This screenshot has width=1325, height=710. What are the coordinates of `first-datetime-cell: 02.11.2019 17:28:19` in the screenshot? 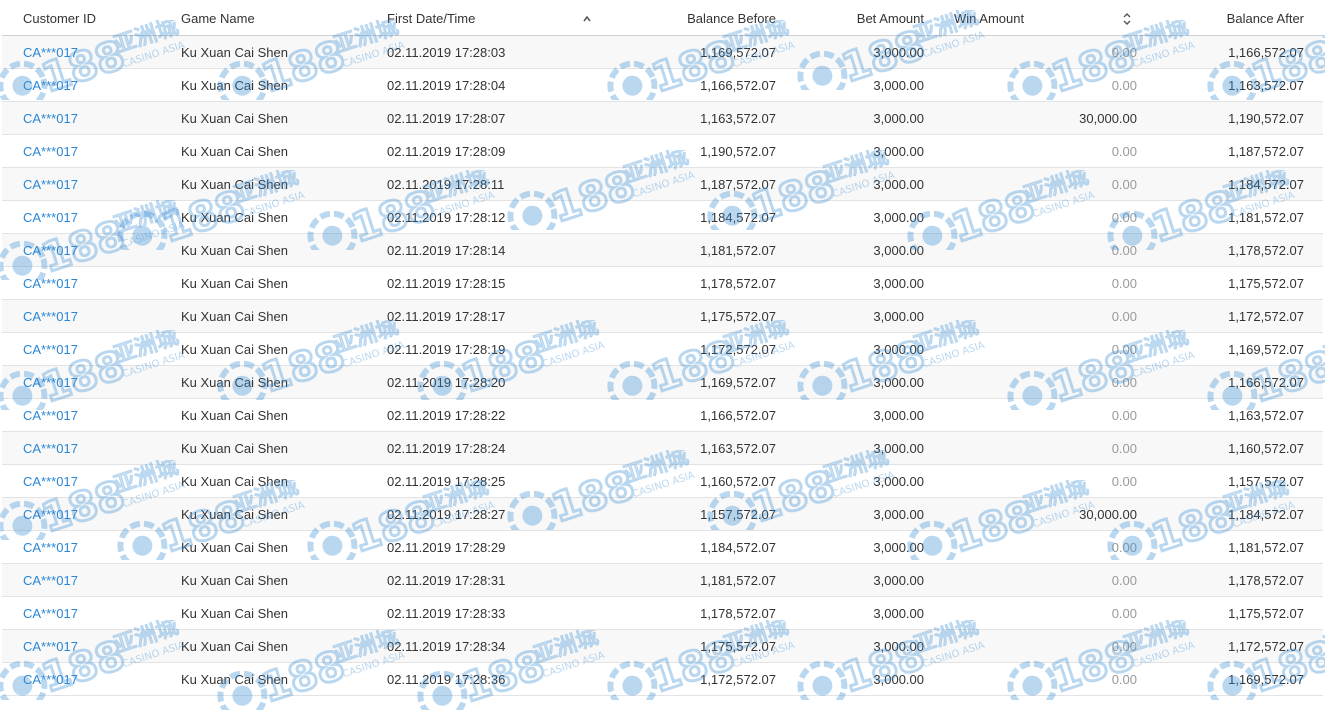 It's located at (446, 349).